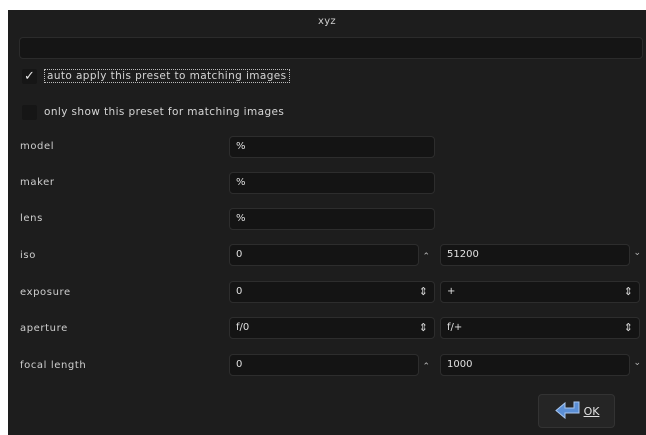 This screenshot has width=646, height=435. I want to click on maker-input: %, so click(332, 183).